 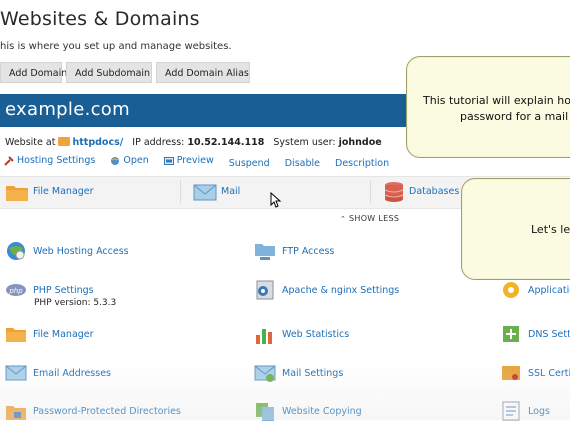 I want to click on file-manager-item: File Manager, so click(x=49, y=334).